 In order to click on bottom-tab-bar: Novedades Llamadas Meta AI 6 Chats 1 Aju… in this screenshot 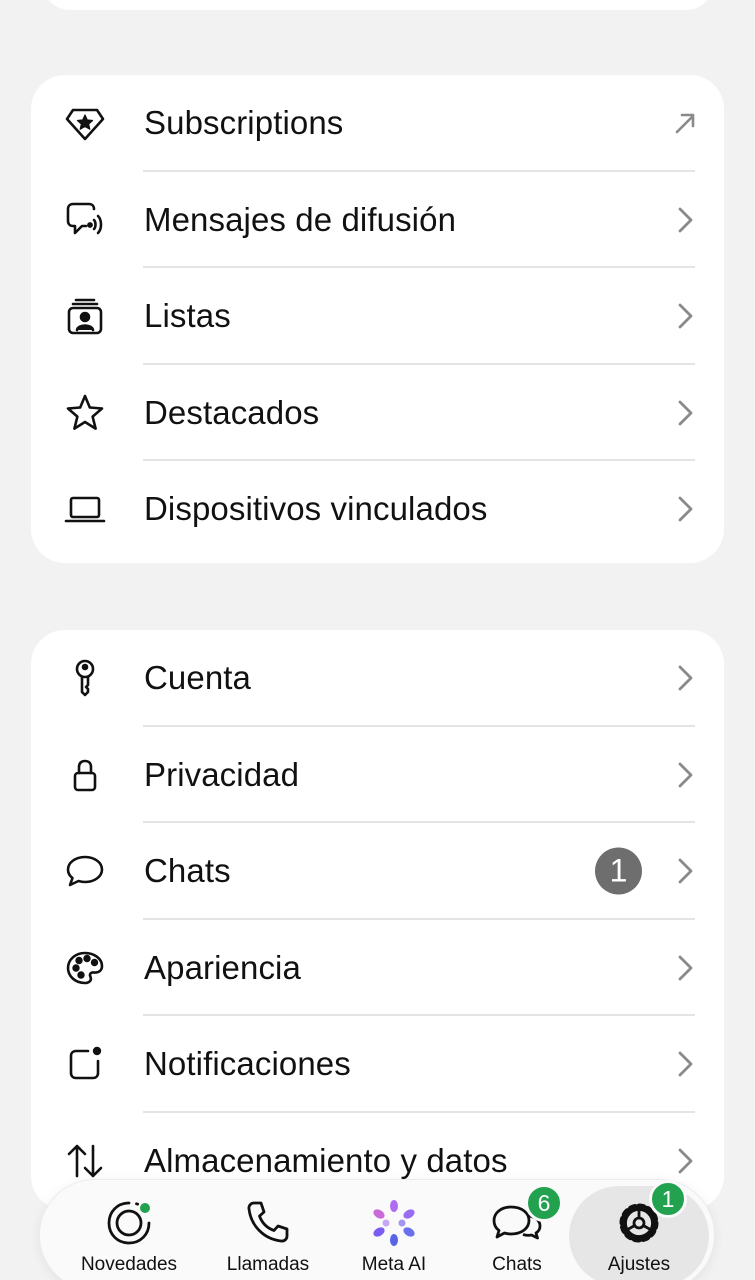, I will do `click(377, 1230)`.